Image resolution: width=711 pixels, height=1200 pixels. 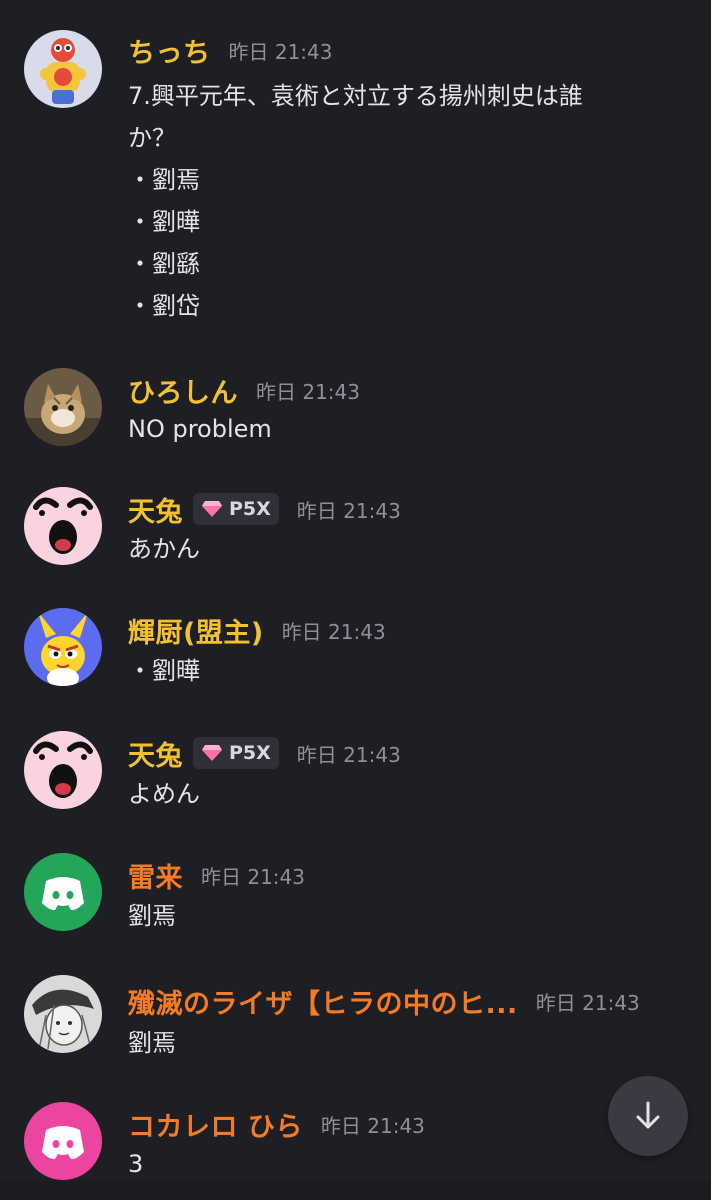 I want to click on arrow-down-icon, so click(x=648, y=1115).